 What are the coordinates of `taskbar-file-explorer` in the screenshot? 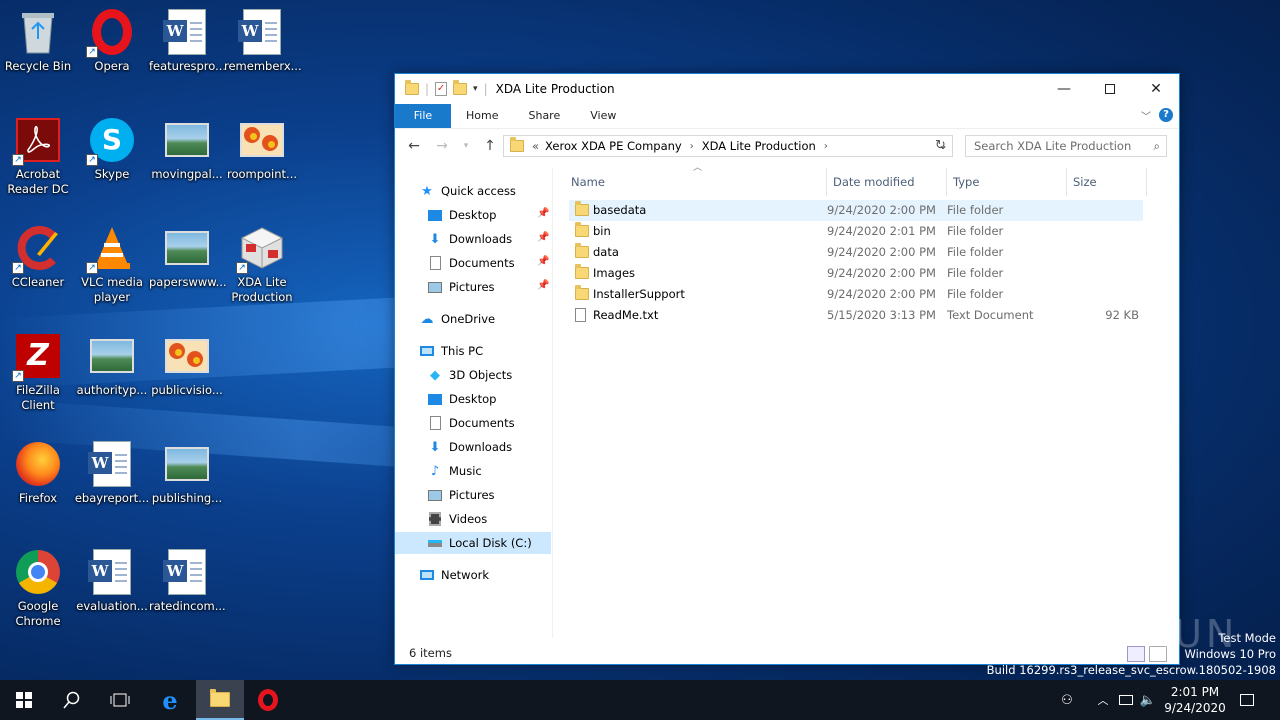 It's located at (220, 700).